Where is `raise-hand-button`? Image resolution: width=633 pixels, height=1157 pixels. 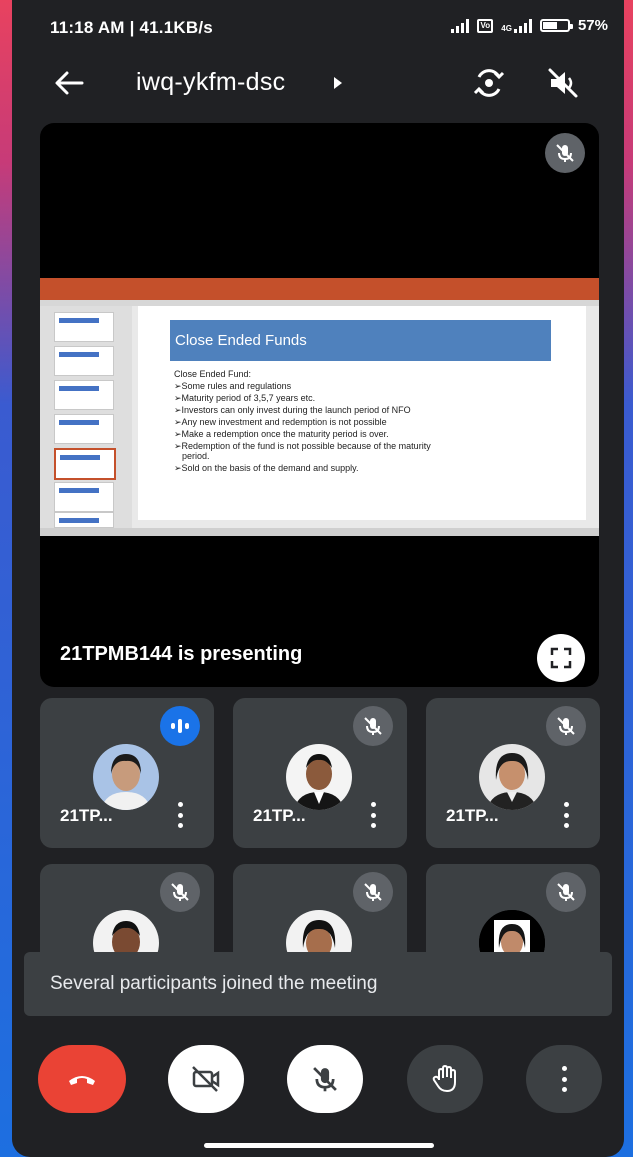
raise-hand-button is located at coordinates (445, 1079).